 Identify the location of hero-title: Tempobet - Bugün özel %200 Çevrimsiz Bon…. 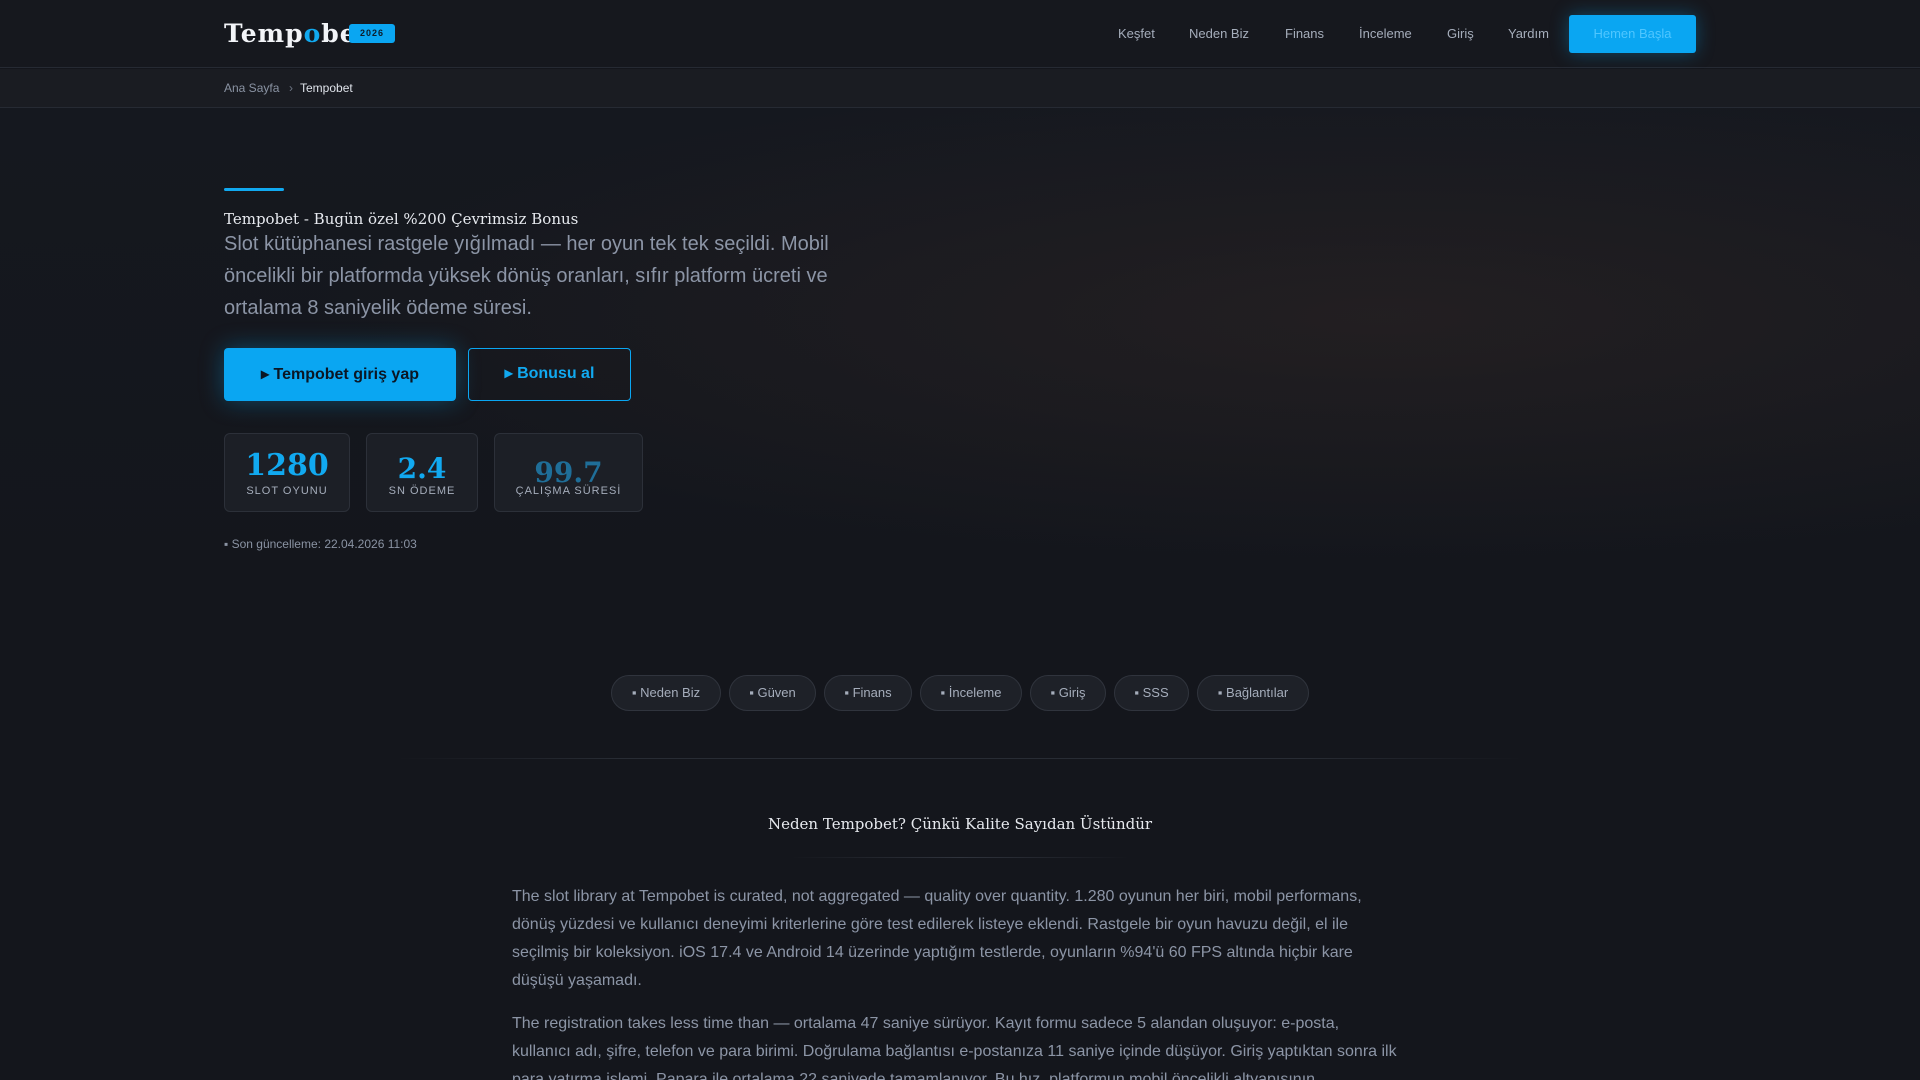
(401, 219).